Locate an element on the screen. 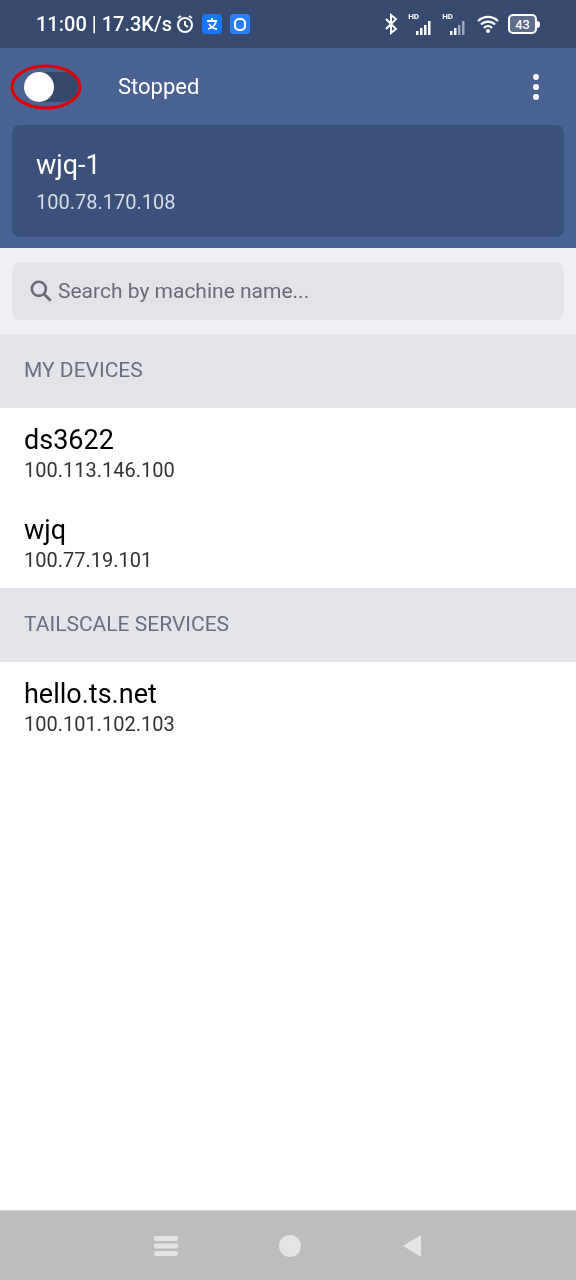 This screenshot has width=576, height=1280. device-name: wjq-1 is located at coordinates (69, 165).